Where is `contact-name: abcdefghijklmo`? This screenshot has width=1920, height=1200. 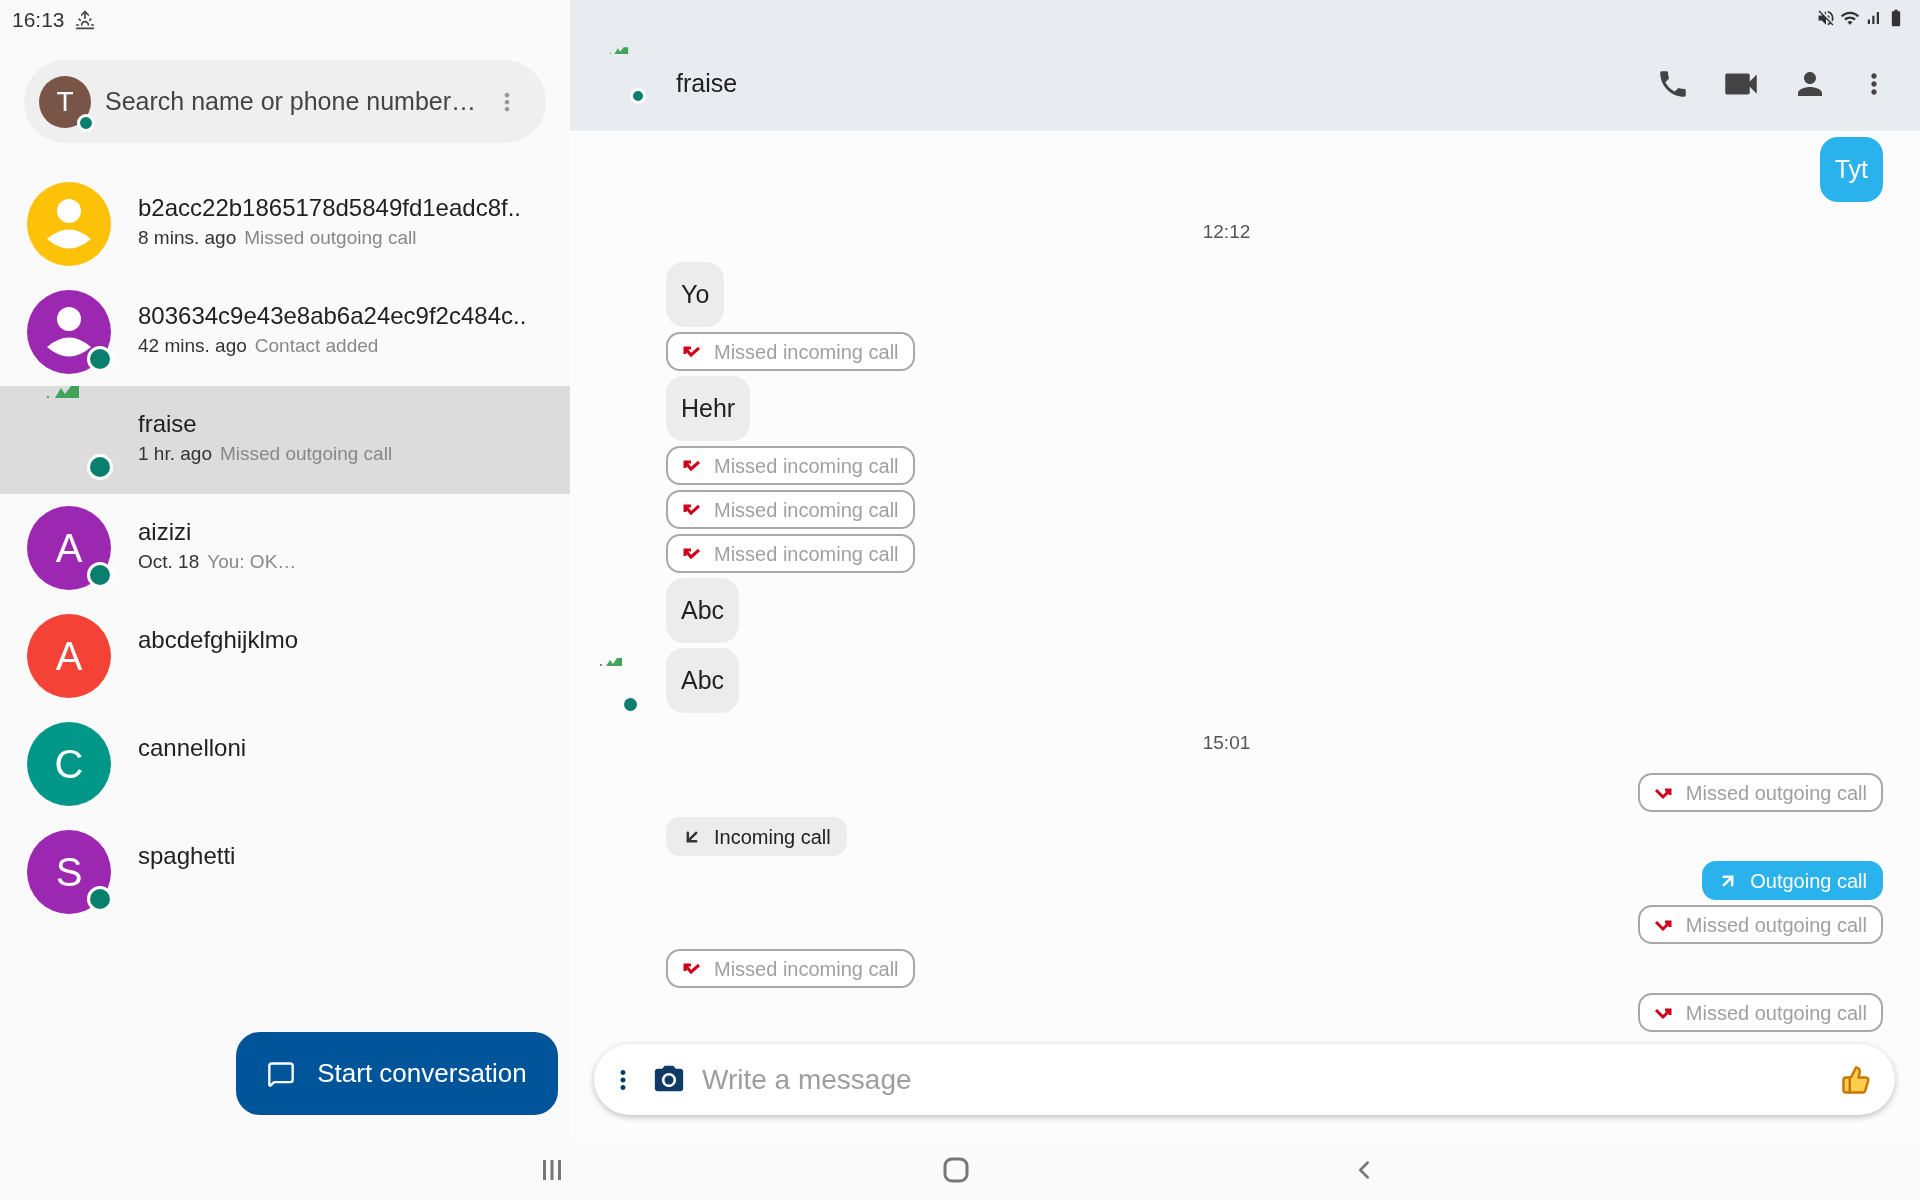
contact-name: abcdefghijklmo is located at coordinates (218, 640).